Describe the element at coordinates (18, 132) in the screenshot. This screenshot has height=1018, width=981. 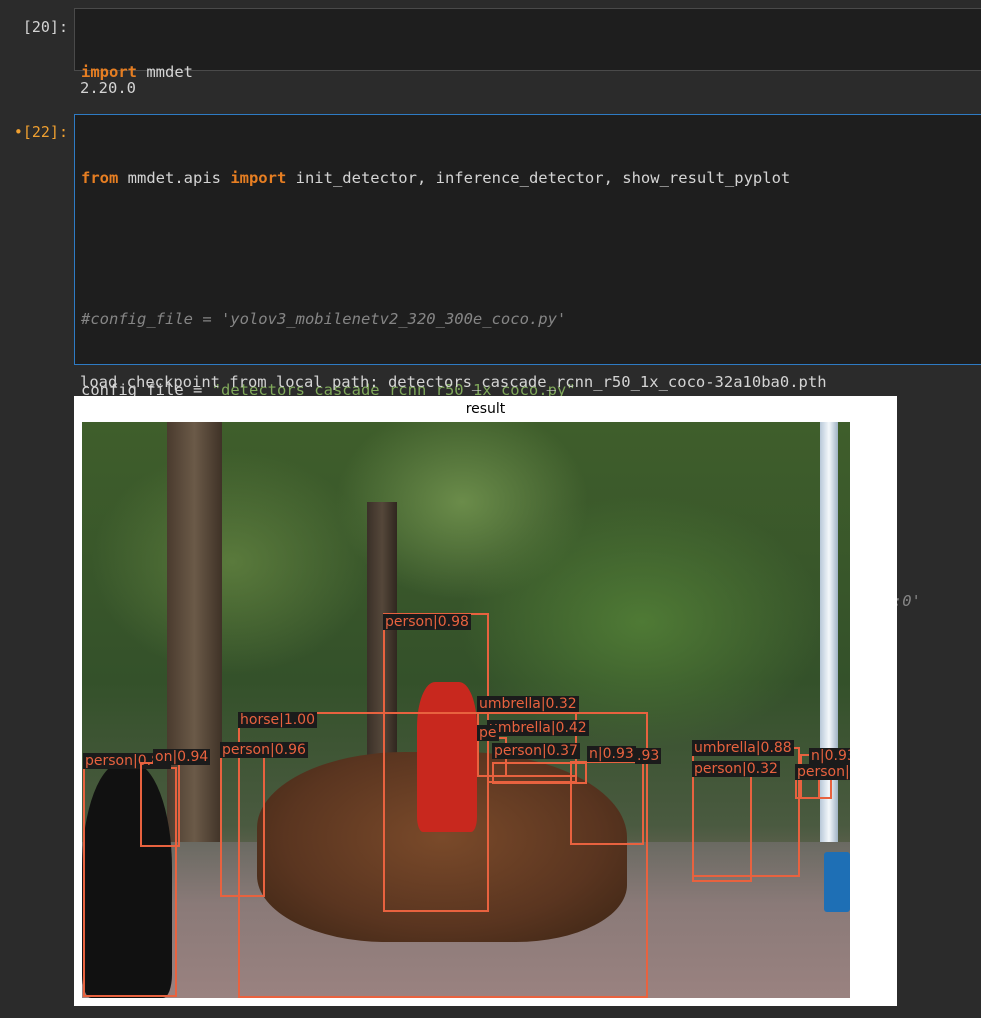
I see `modified-indicator: •` at that location.